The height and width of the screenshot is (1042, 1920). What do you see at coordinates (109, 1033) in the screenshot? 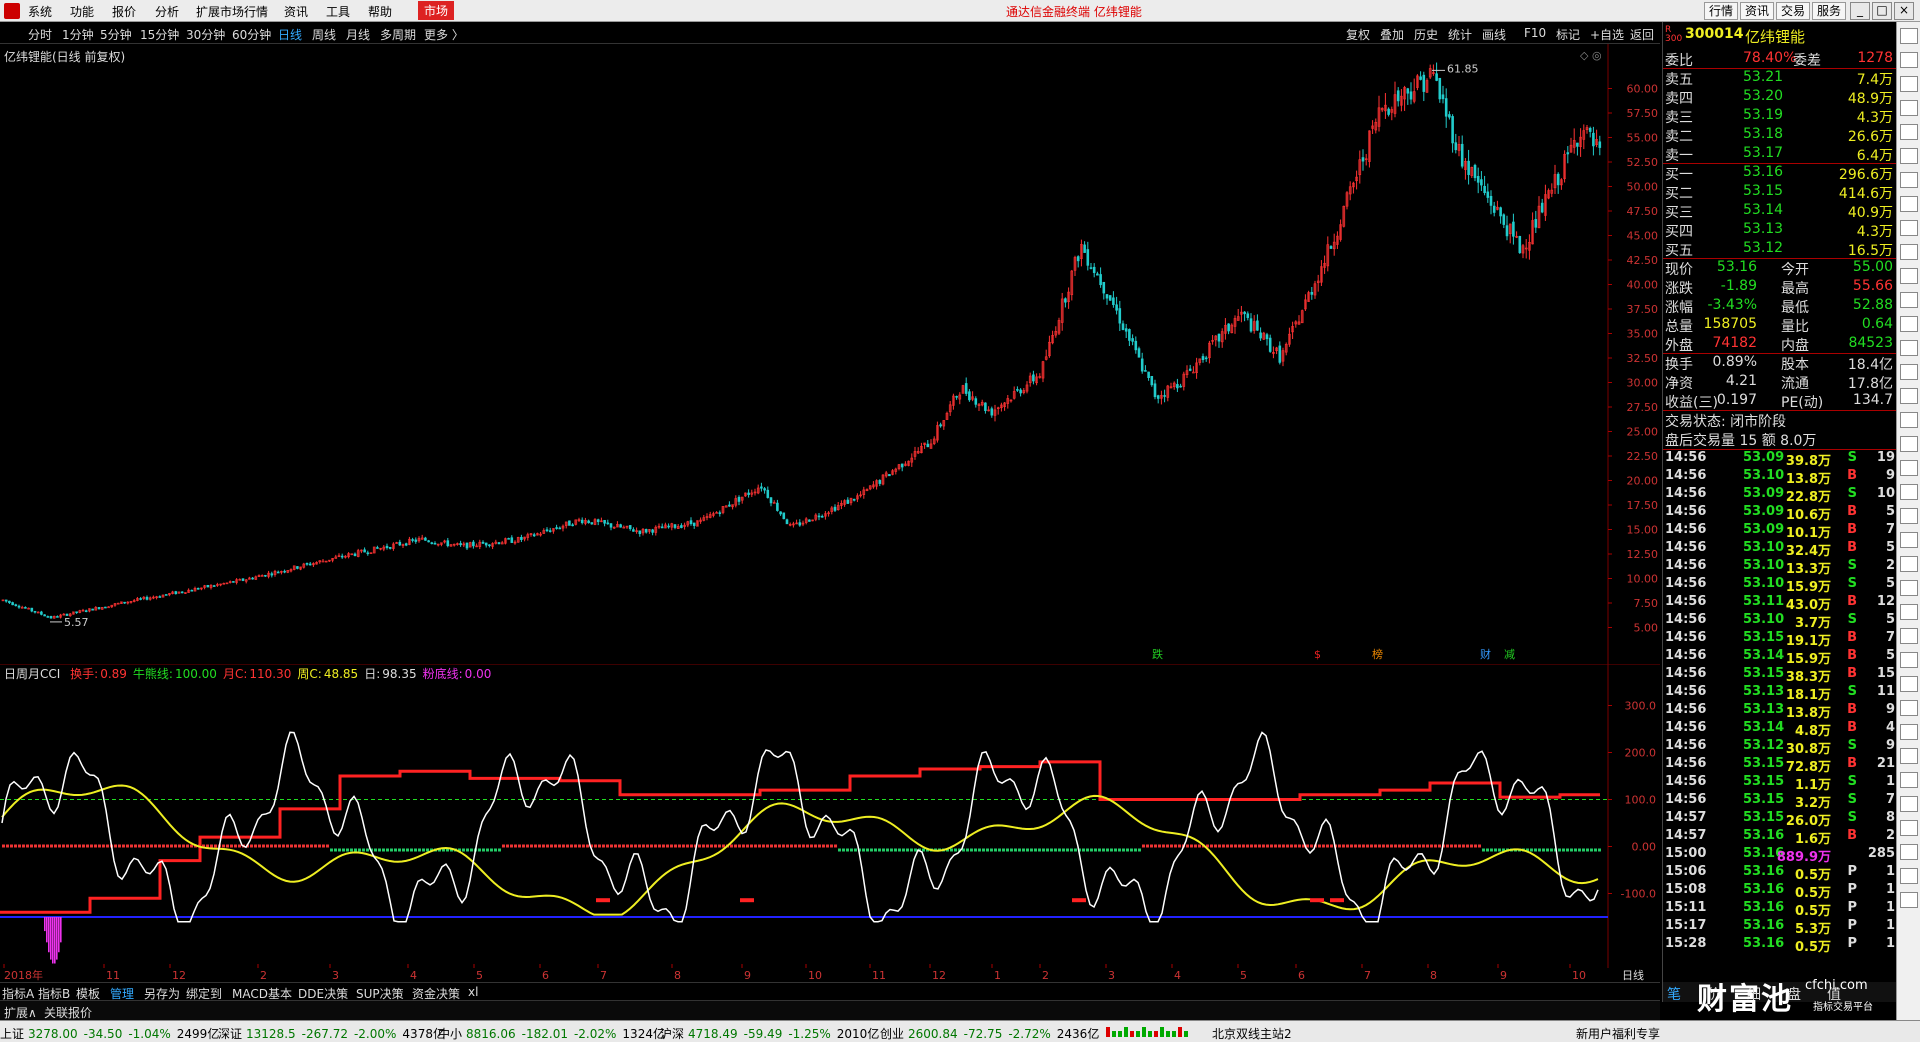
I see `index-quote: 上证 3278.00 -34.50 -1.04% 2499亿` at bounding box center [109, 1033].